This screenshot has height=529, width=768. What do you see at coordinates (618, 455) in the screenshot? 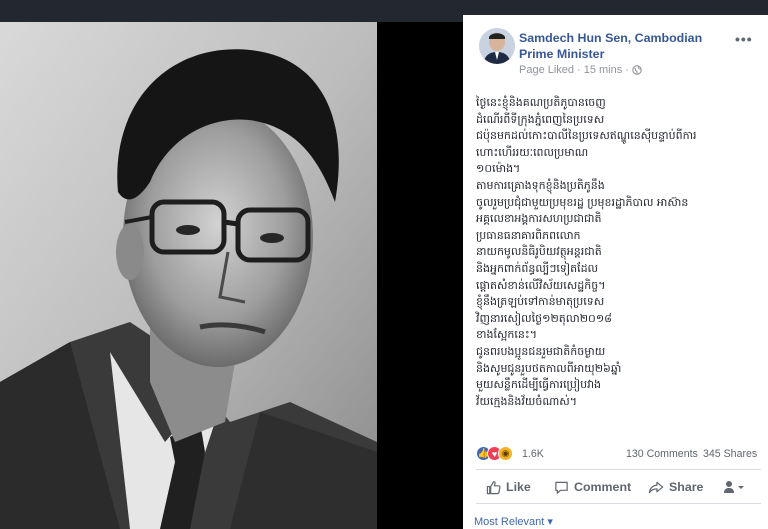
I see `reactions-bar: 👍 ♥ ◉ 1.6K 130 Comments 345 Shares` at bounding box center [618, 455].